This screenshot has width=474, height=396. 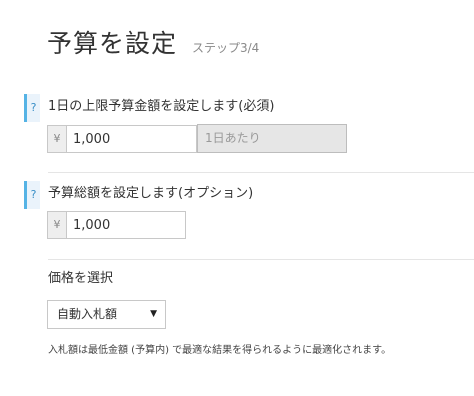 I want to click on step-indicator: ステップ3/4, so click(x=226, y=48).